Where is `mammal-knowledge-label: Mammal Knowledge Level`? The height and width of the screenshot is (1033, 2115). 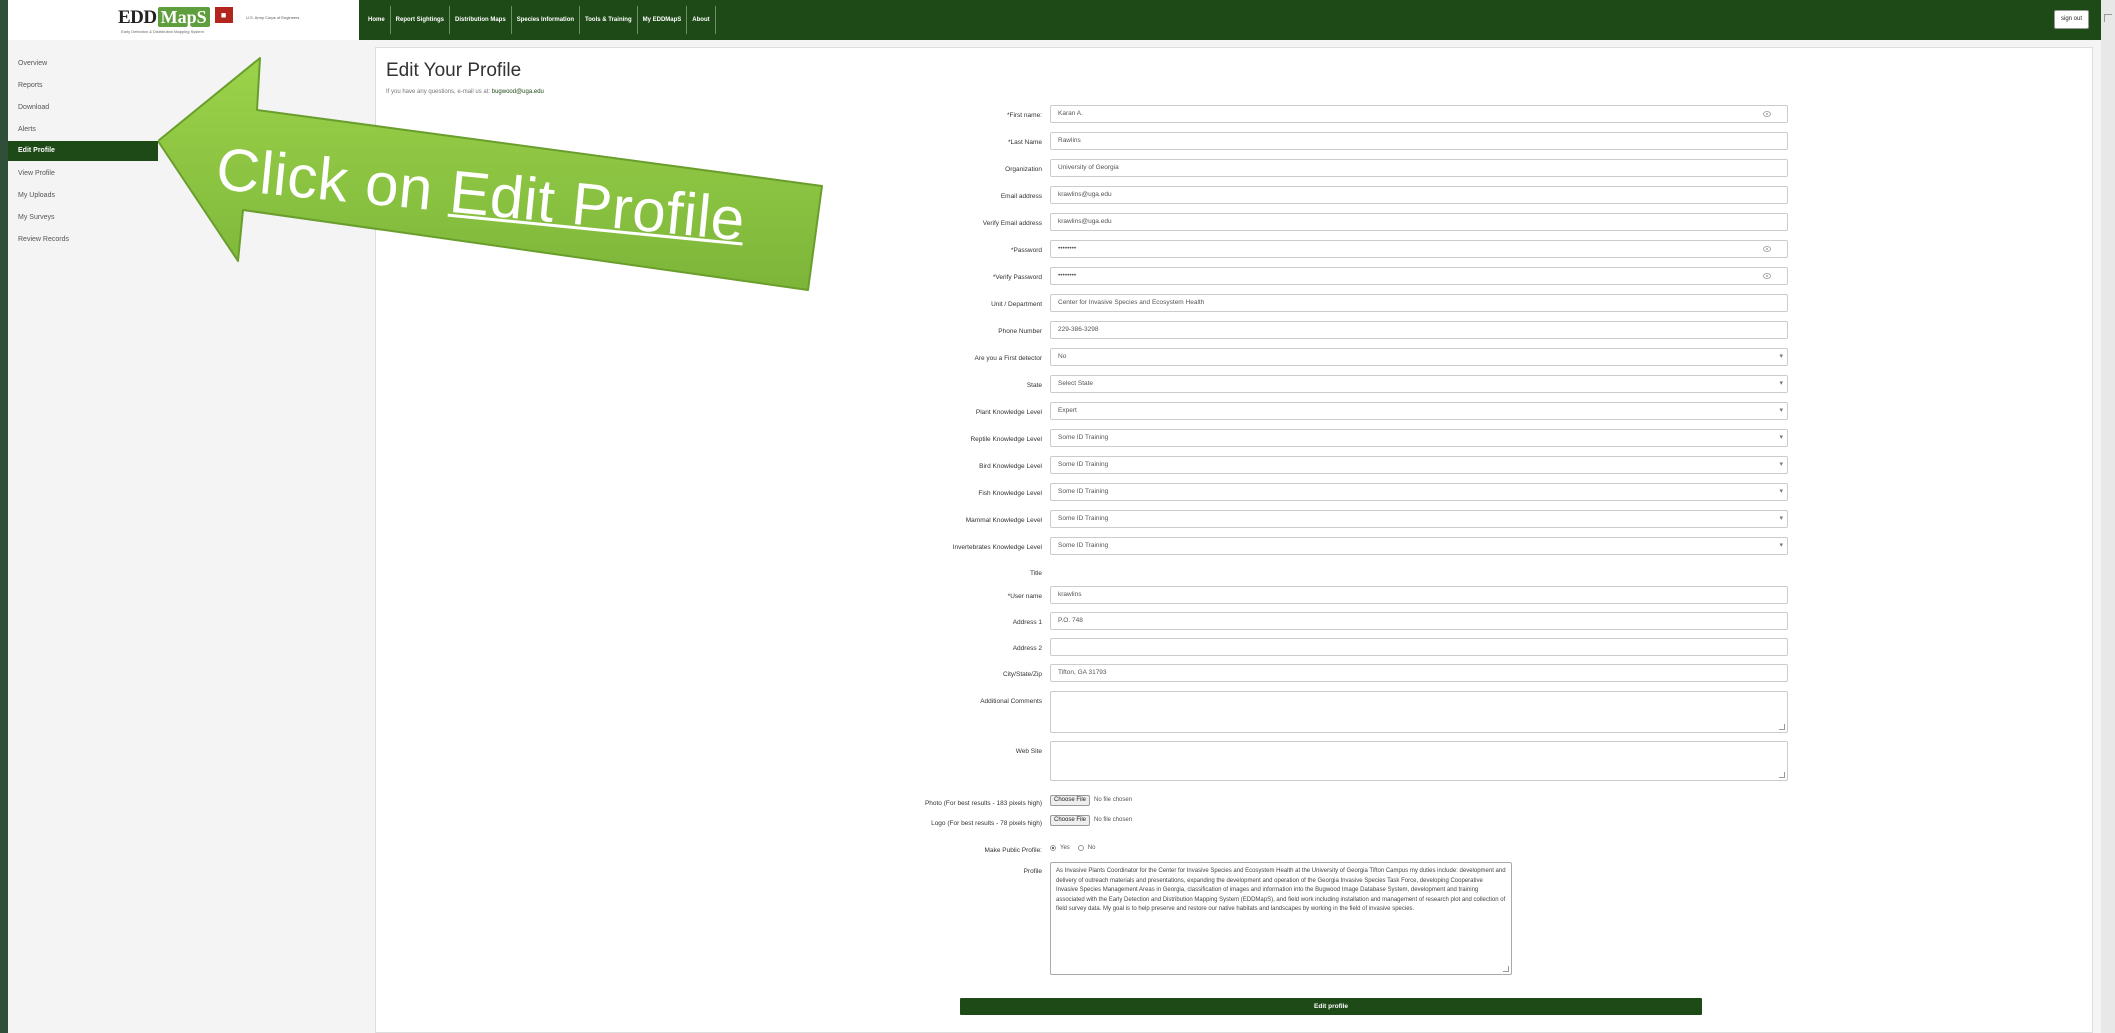 mammal-knowledge-label: Mammal Knowledge Level is located at coordinates (1003, 520).